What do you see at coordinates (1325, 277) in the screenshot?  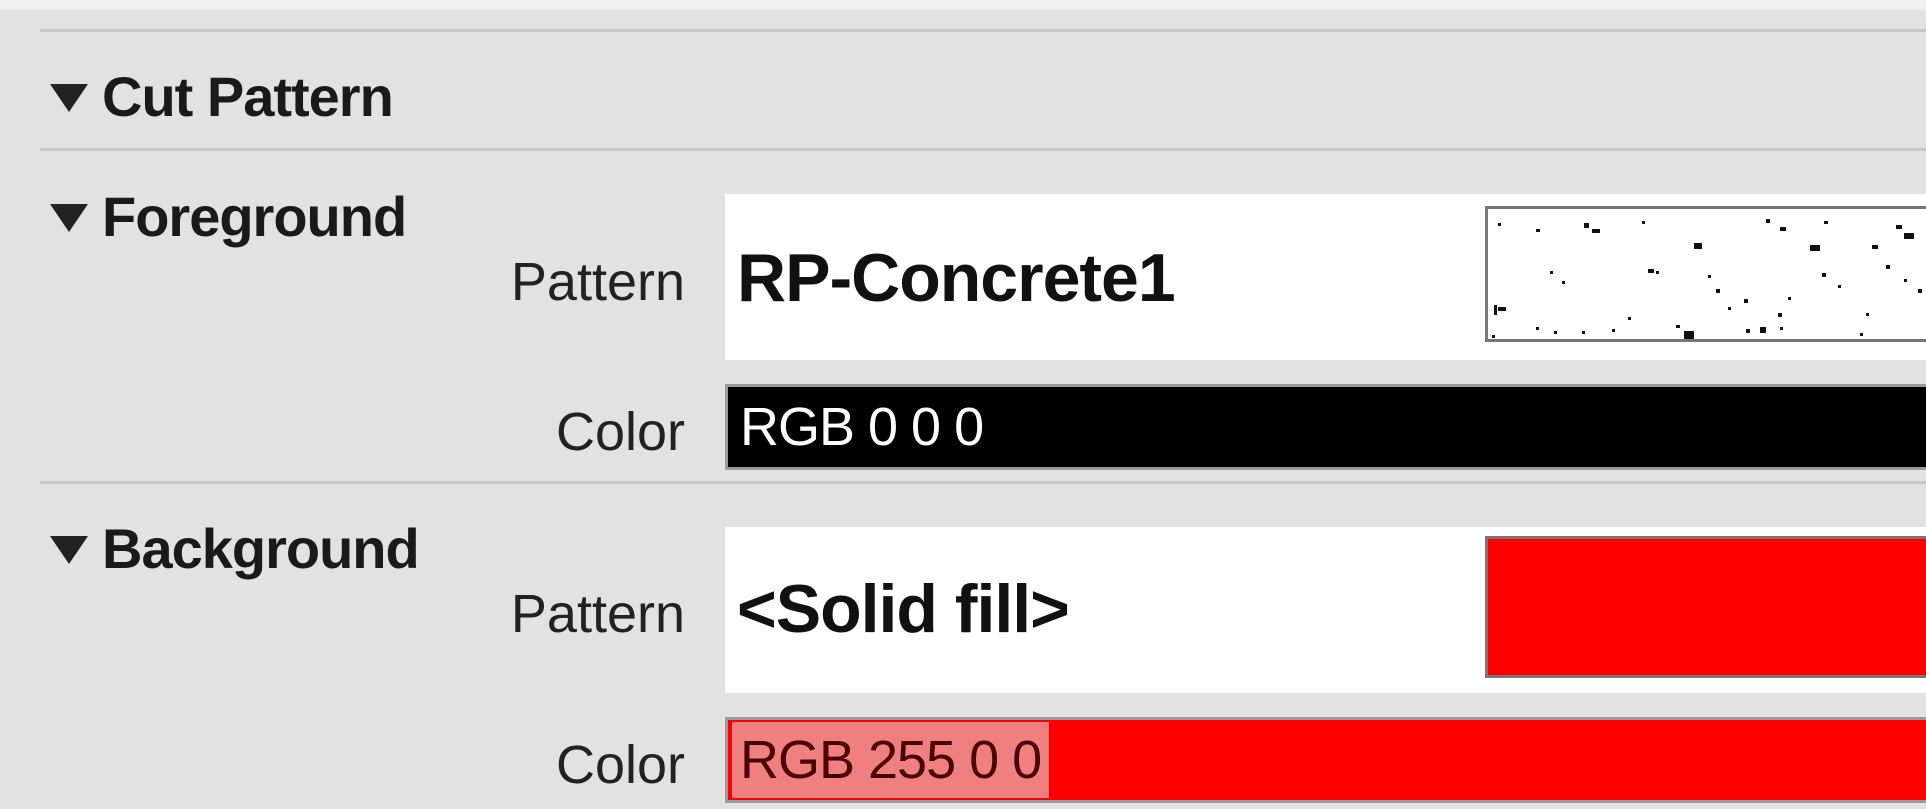 I see `foreground-pattern-field: RP-Concrete1` at bounding box center [1325, 277].